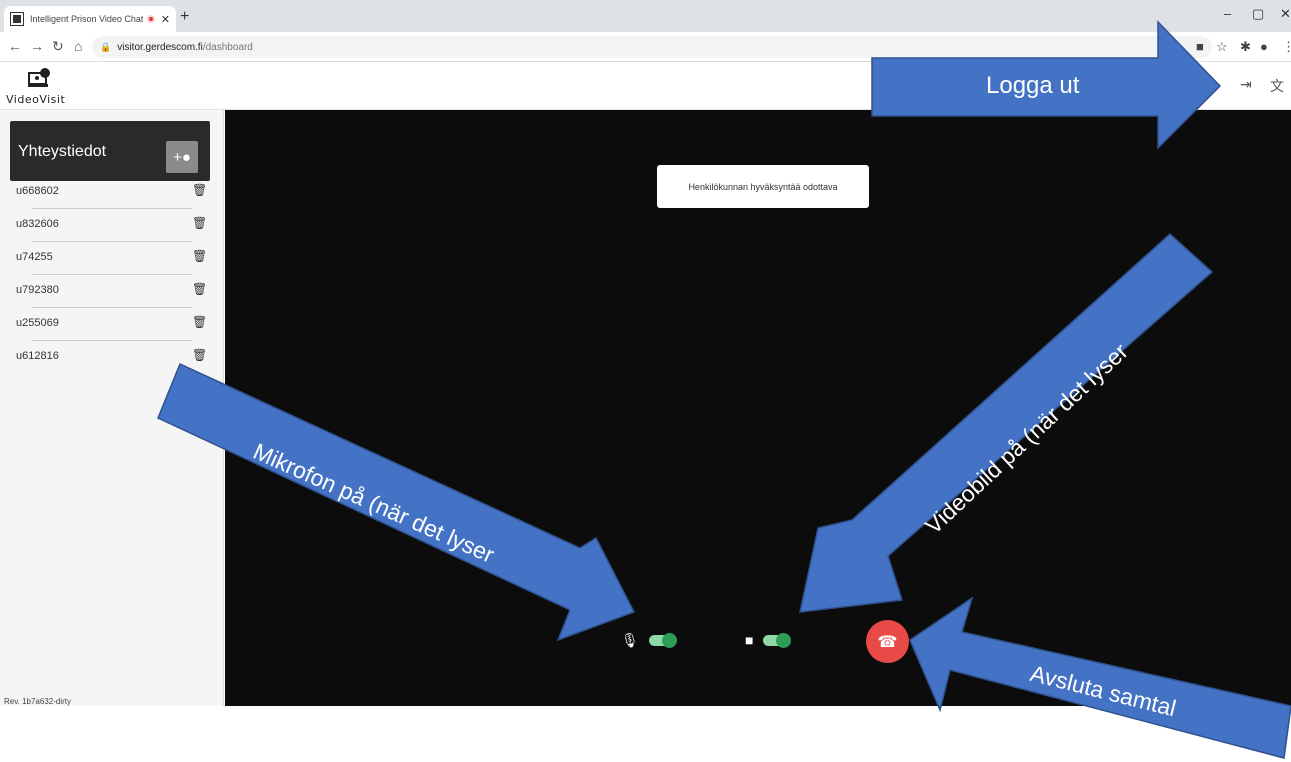 This screenshot has height=762, width=1291. I want to click on tab-close-icon: ✕, so click(165, 19).